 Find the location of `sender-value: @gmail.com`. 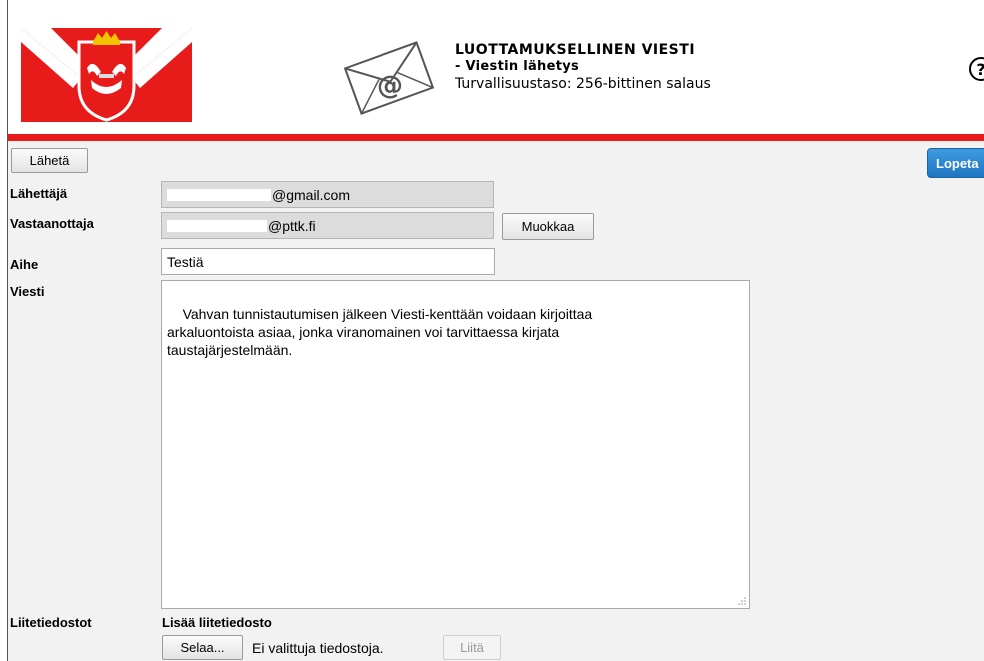

sender-value: @gmail.com is located at coordinates (311, 194).